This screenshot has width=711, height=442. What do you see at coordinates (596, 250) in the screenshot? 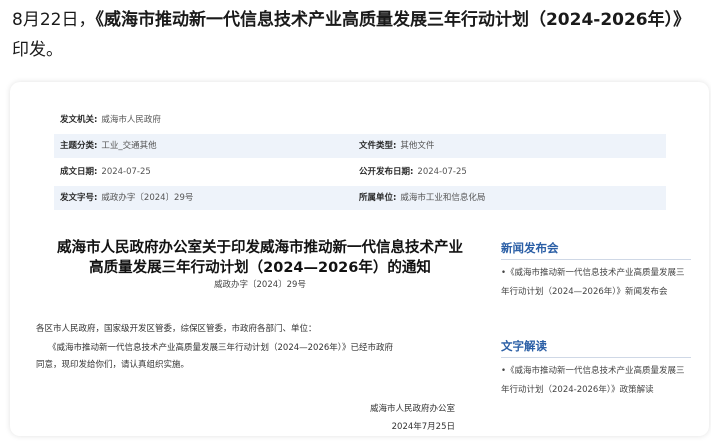
I see `news-heading: 新闻发布会` at bounding box center [596, 250].